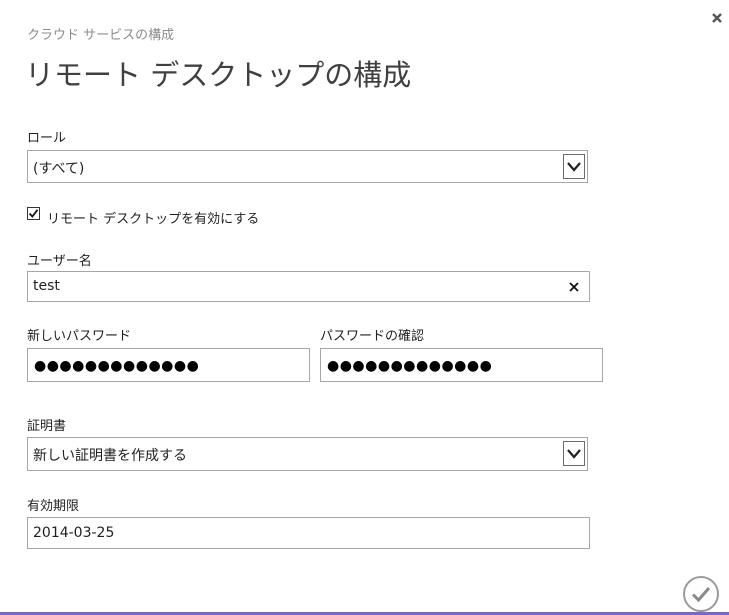 This screenshot has width=729, height=615. I want to click on username-label: ユーザー名, so click(59, 261).